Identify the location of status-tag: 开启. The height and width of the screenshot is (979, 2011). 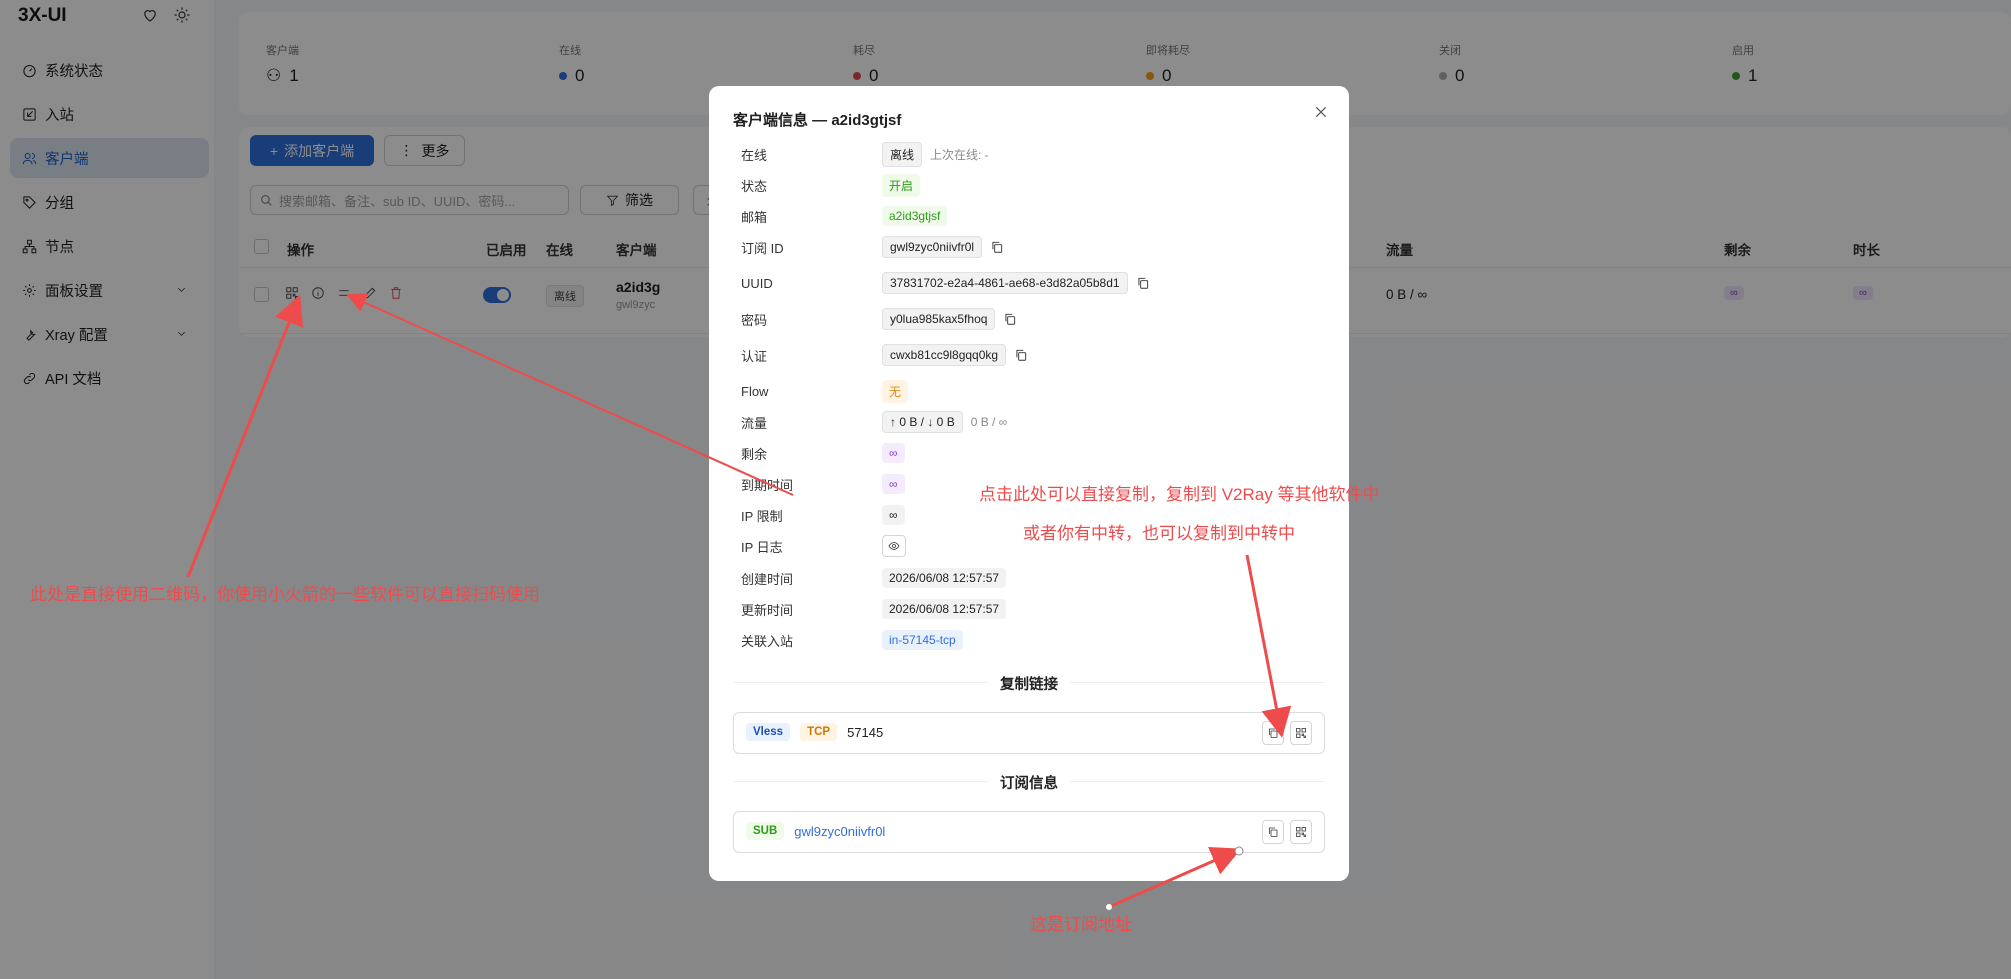
(901, 185).